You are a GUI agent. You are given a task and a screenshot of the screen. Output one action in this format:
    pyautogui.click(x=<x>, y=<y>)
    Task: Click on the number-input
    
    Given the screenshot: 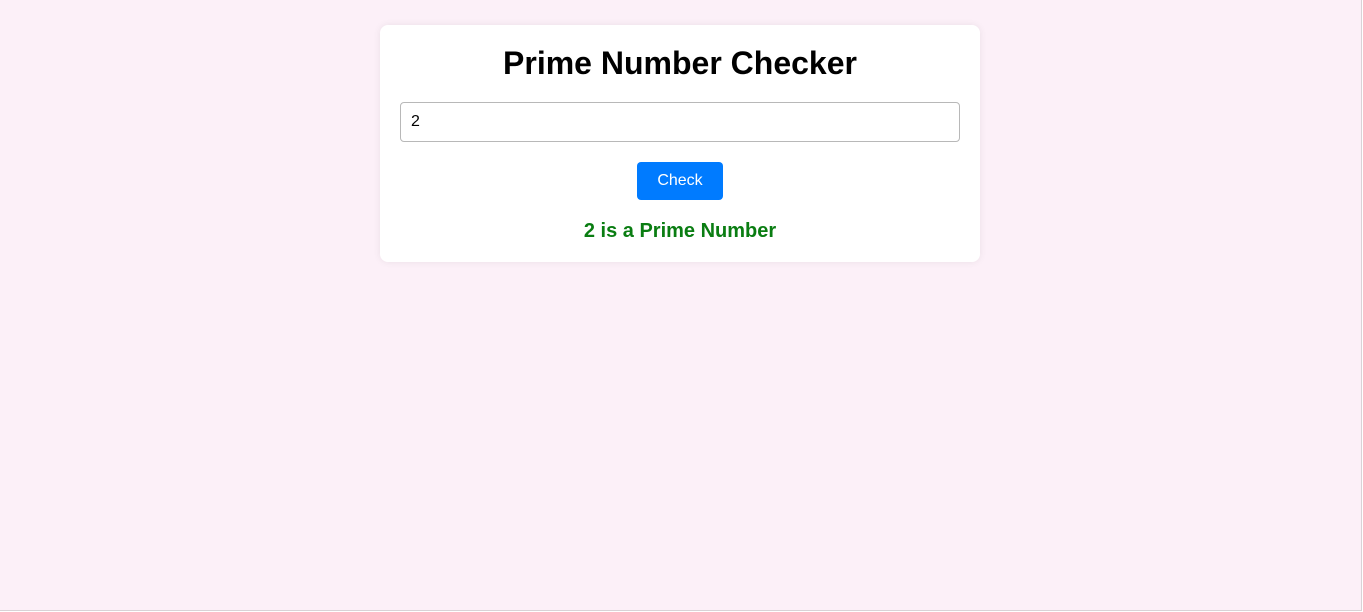 What is the action you would take?
    pyautogui.click(x=680, y=122)
    